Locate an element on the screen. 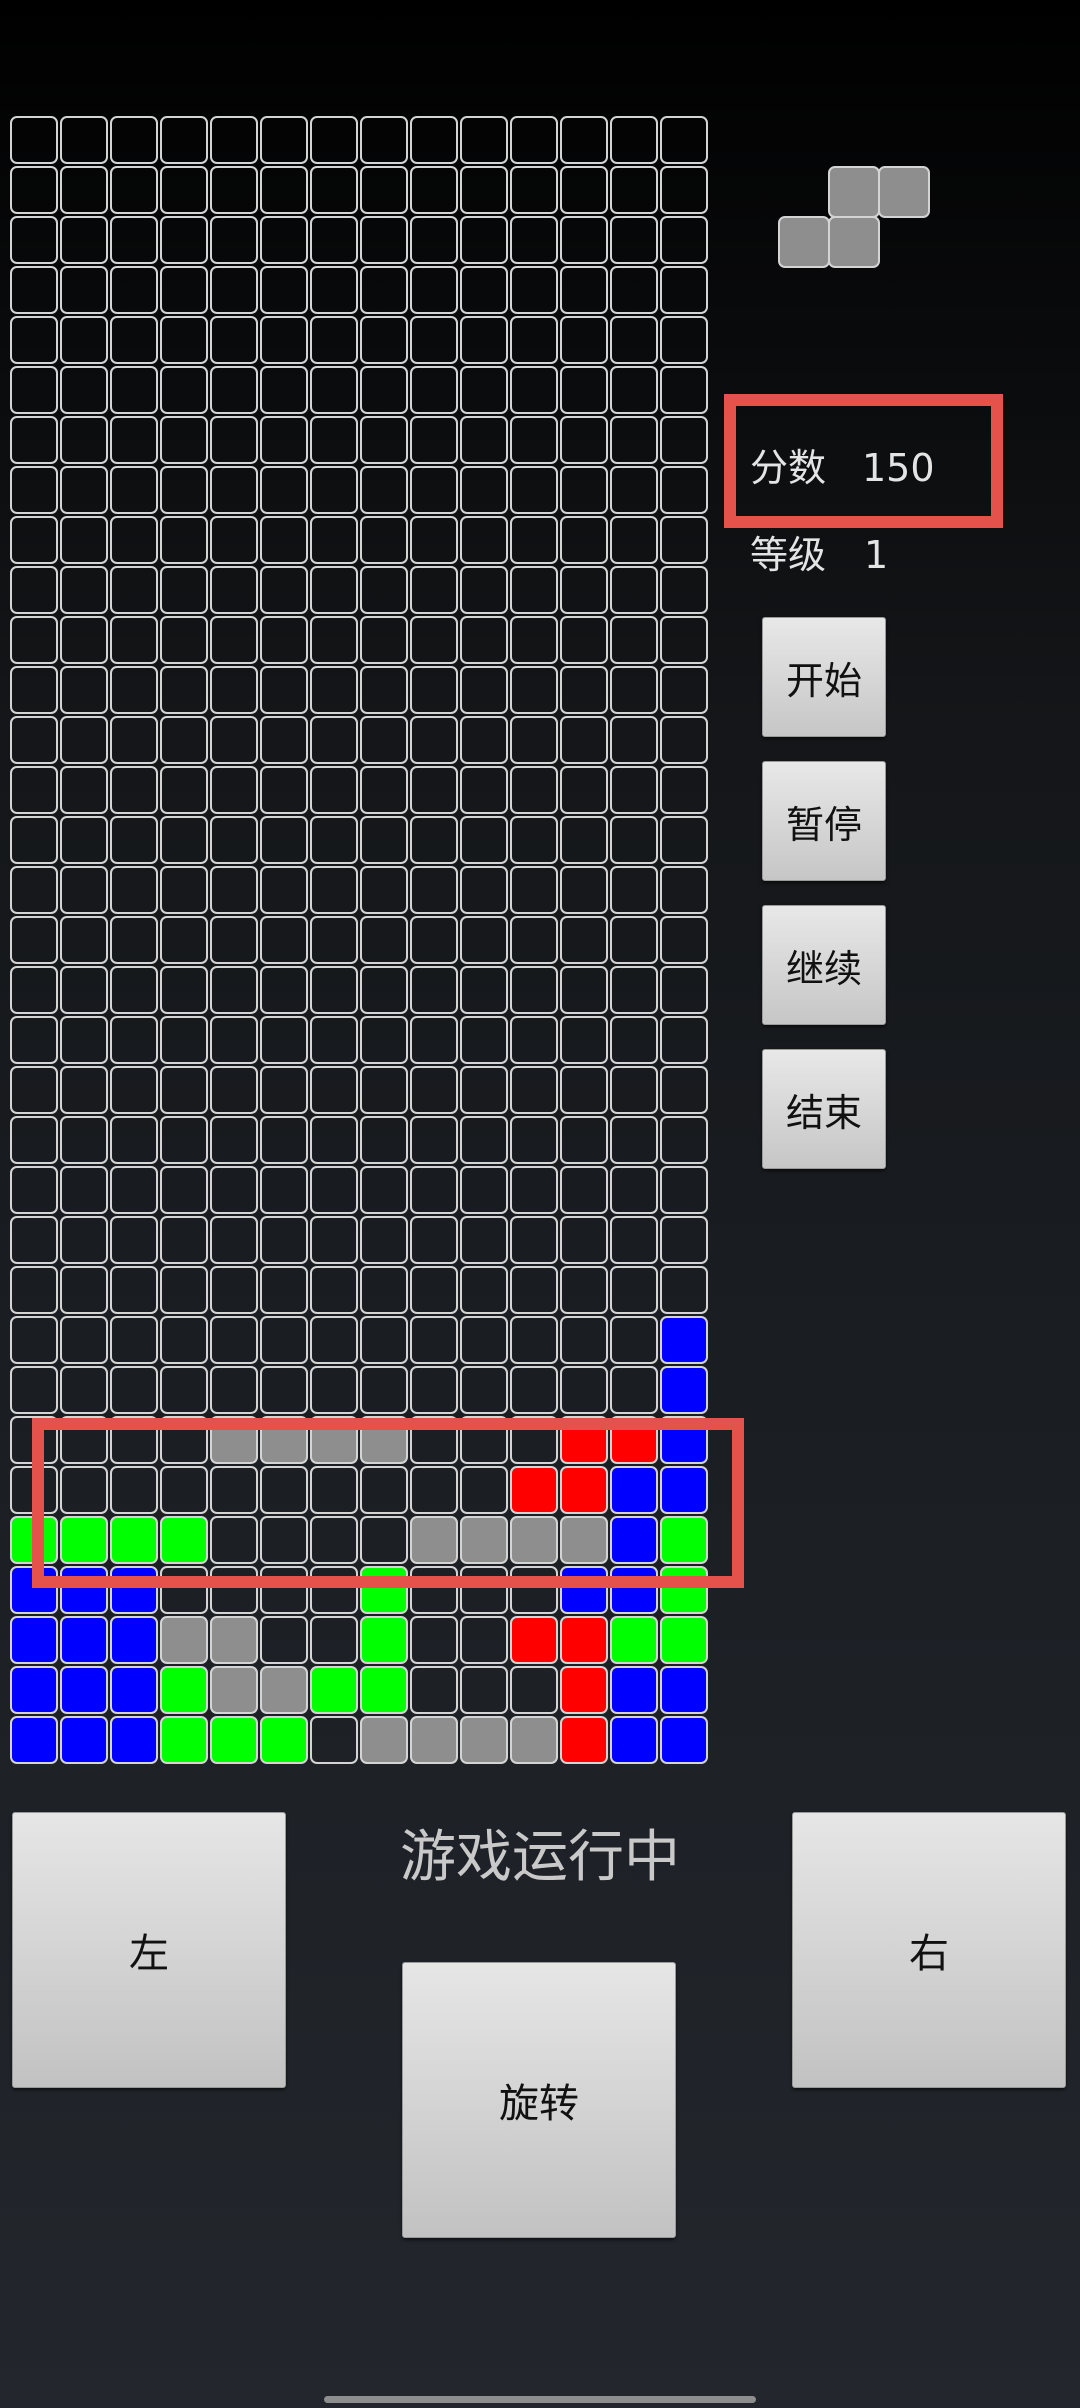  level-label: 等级 is located at coordinates (788, 555).